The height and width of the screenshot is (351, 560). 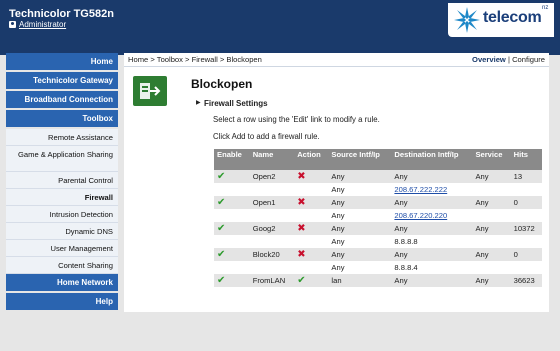 What do you see at coordinates (266, 136) in the screenshot?
I see `hint-text-add: Click Add to add a firewall rule.` at bounding box center [266, 136].